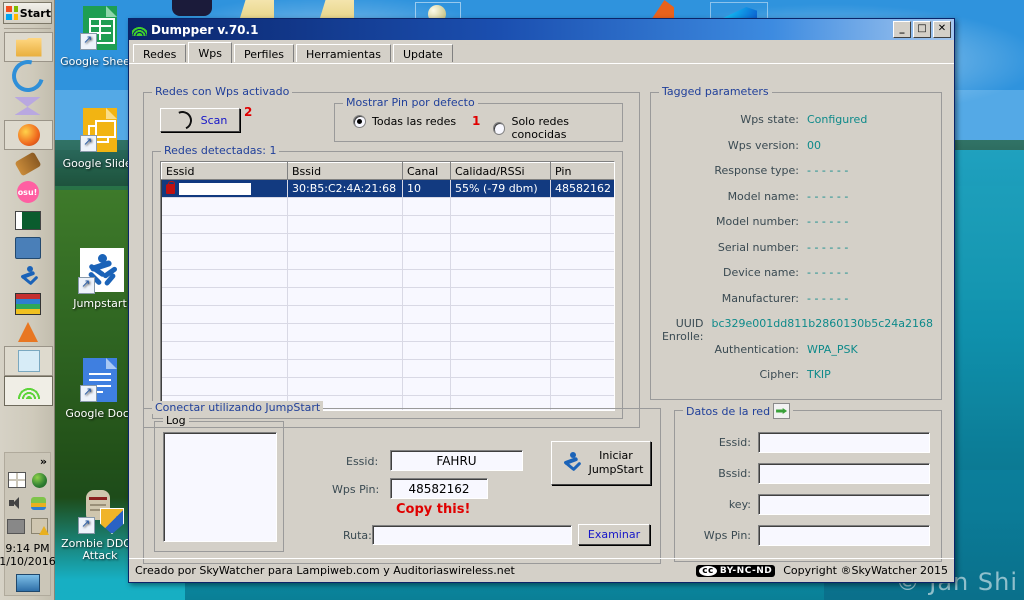  I want to click on taskbar-item-vlc, so click(27, 332).